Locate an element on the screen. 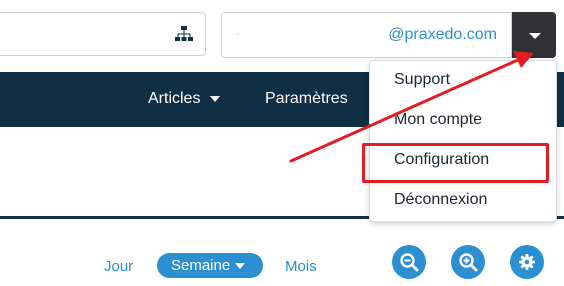 The image size is (564, 286). settings-button is located at coordinates (527, 262).